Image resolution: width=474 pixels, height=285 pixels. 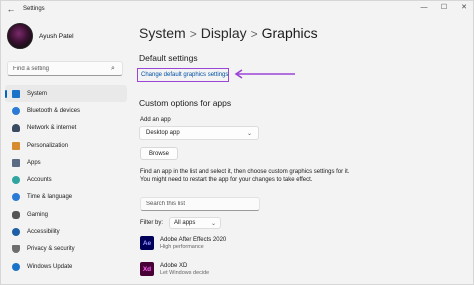 I want to click on app-text: Adobe XD Let Windows decide, so click(x=184, y=269).